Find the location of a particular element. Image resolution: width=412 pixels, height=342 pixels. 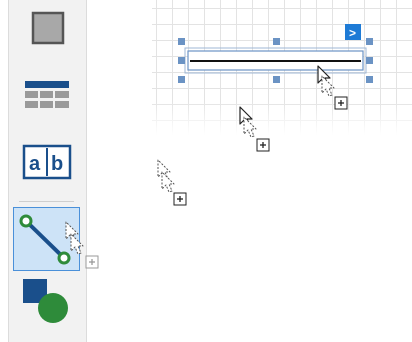

resize-handle-bottom-left is located at coordinates (181, 79).